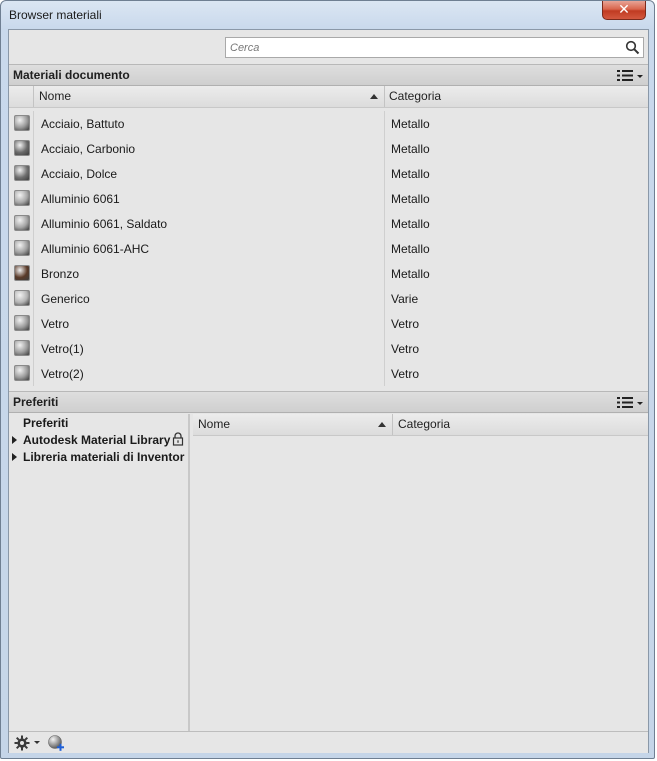 This screenshot has height=761, width=657. Describe the element at coordinates (328, 123) in the screenshot. I see `material-row: Acciaio, Battuto Metallo` at that location.